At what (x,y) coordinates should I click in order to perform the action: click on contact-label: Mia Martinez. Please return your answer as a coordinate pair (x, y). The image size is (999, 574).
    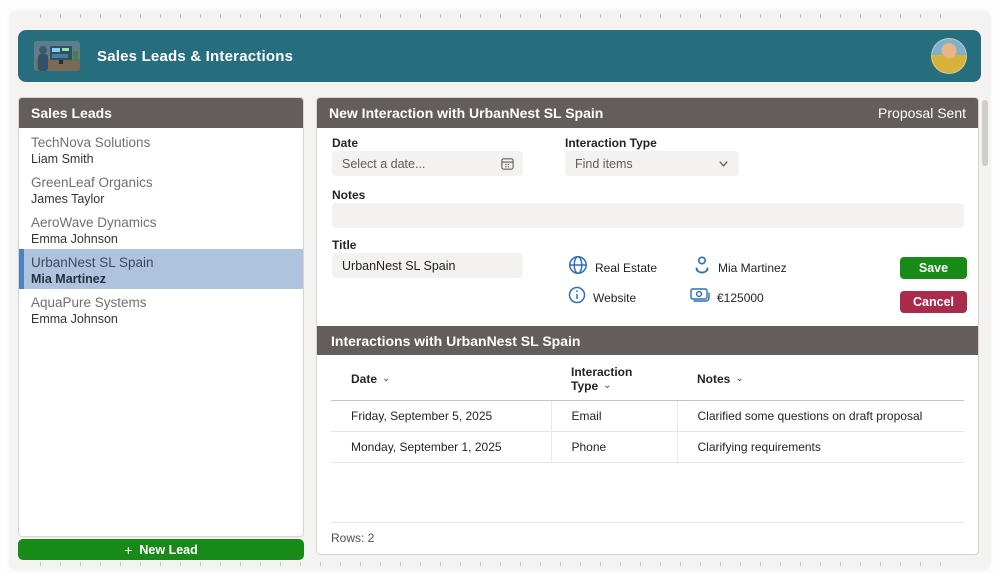
    Looking at the image, I should click on (752, 268).